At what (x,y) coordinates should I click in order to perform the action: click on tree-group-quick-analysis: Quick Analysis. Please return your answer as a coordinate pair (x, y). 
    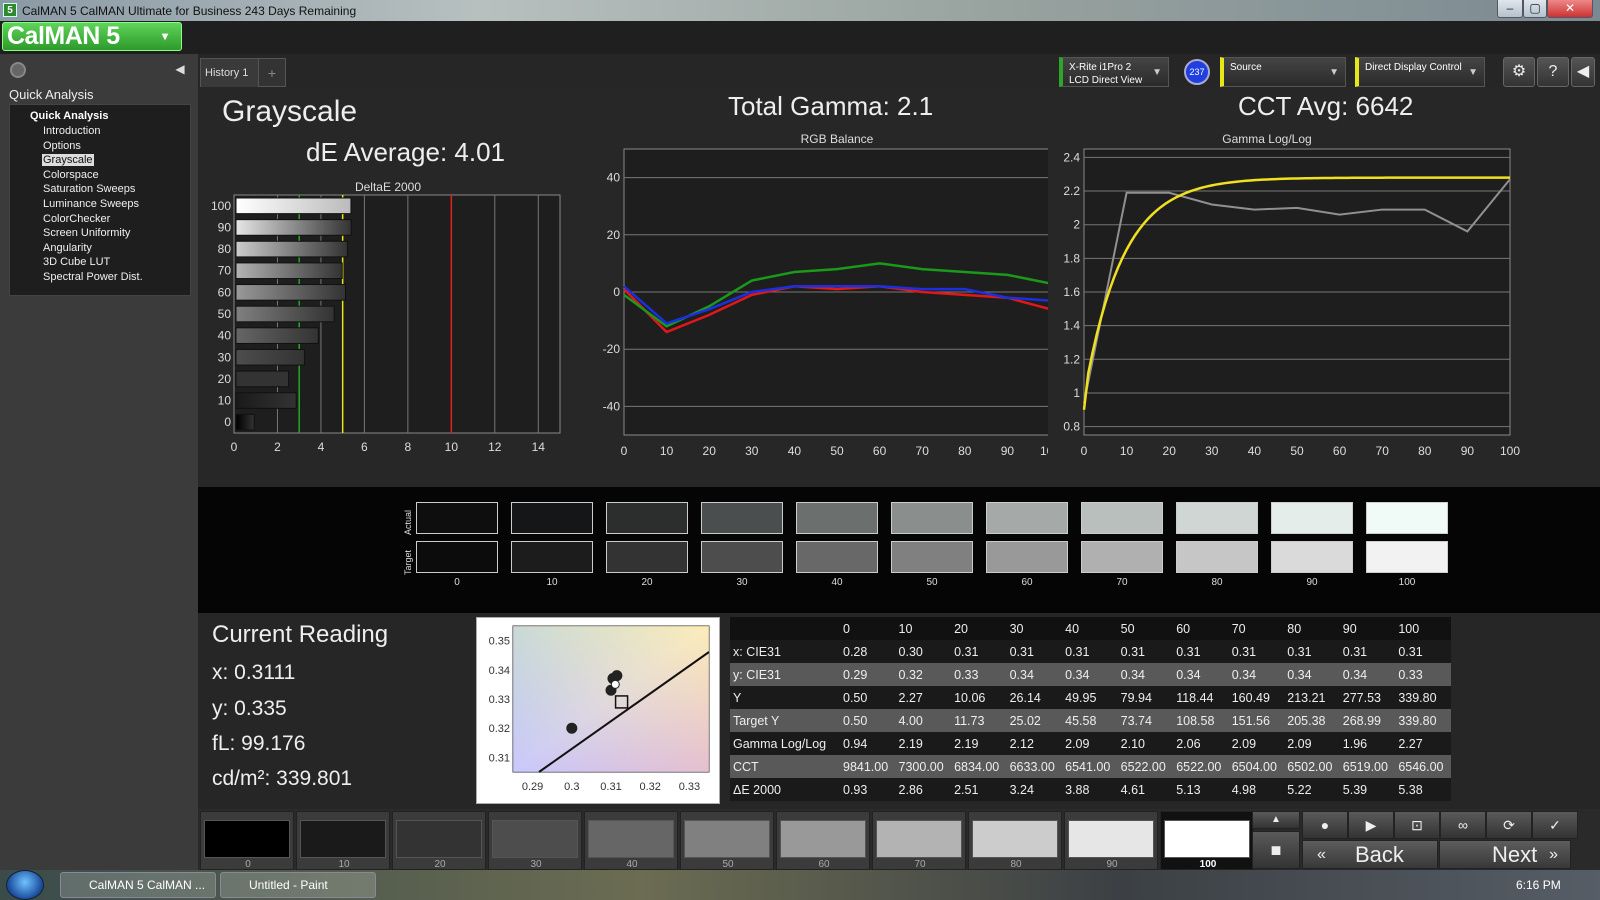
    Looking at the image, I should click on (110, 116).